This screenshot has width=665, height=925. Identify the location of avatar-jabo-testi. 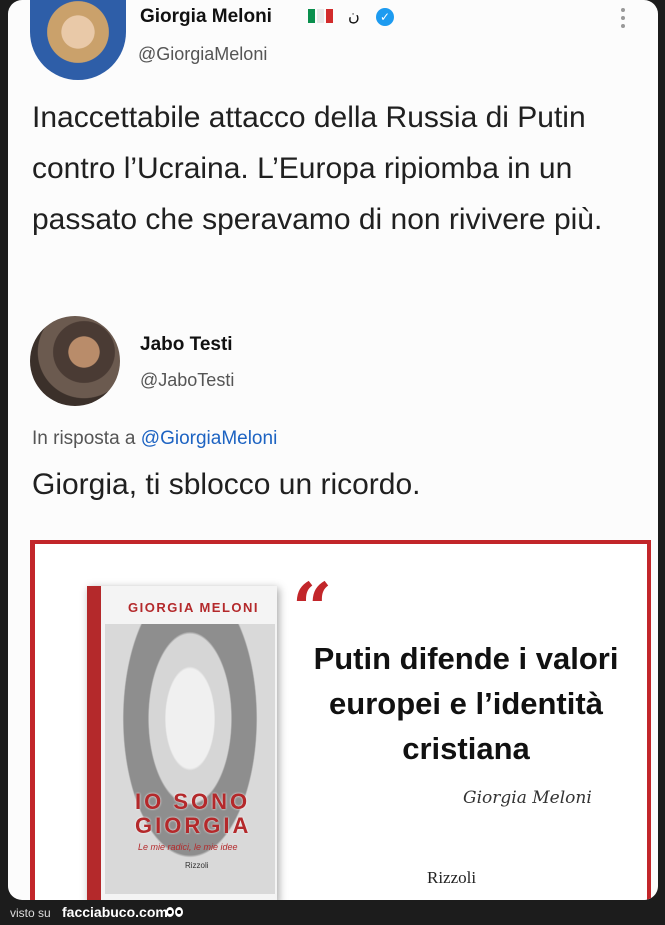
(75, 361).